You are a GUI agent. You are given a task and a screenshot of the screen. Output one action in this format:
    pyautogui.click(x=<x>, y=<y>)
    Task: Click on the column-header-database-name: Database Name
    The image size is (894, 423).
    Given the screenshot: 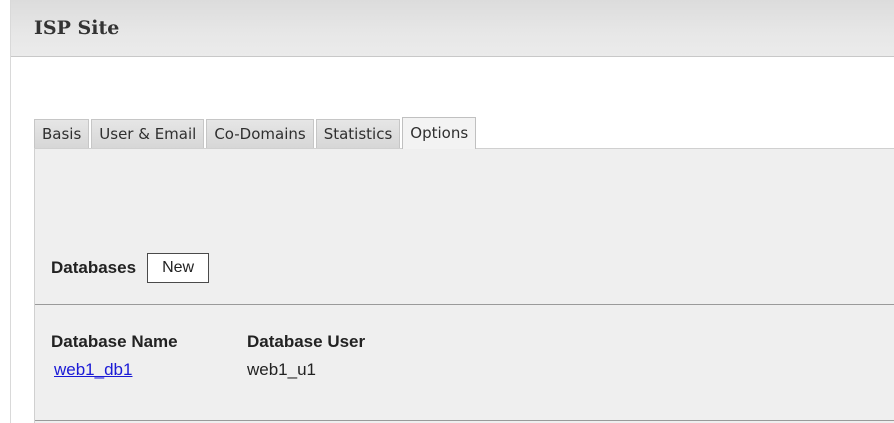 What is the action you would take?
    pyautogui.click(x=114, y=341)
    